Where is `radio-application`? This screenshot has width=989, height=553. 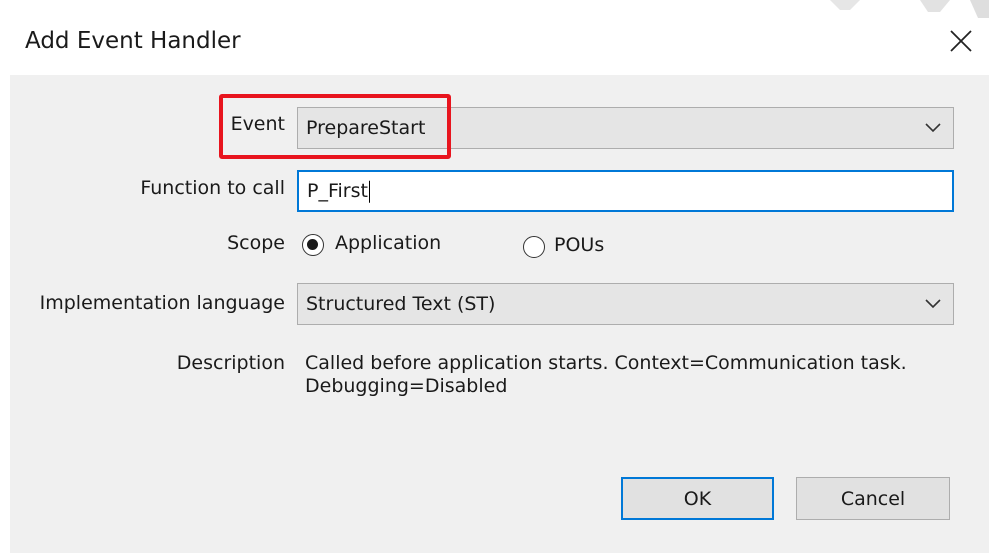
radio-application is located at coordinates (313, 245).